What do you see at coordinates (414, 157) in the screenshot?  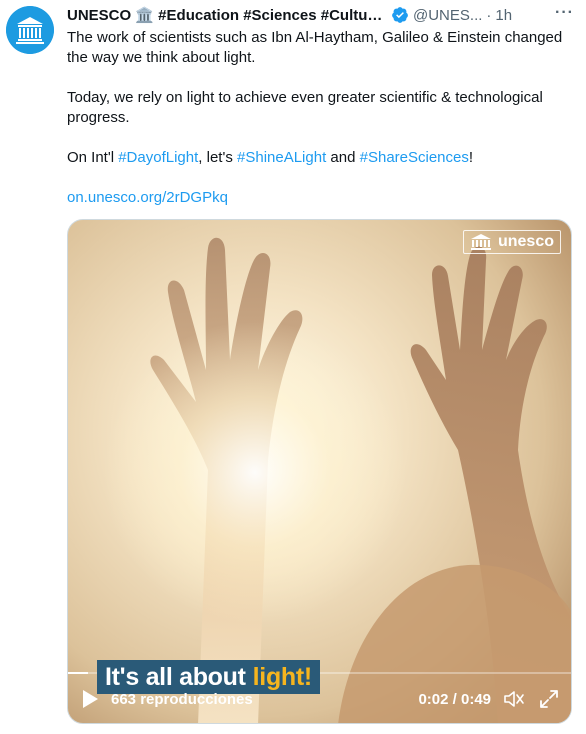 I see `hashtag-sharesciences: #ShareSciences` at bounding box center [414, 157].